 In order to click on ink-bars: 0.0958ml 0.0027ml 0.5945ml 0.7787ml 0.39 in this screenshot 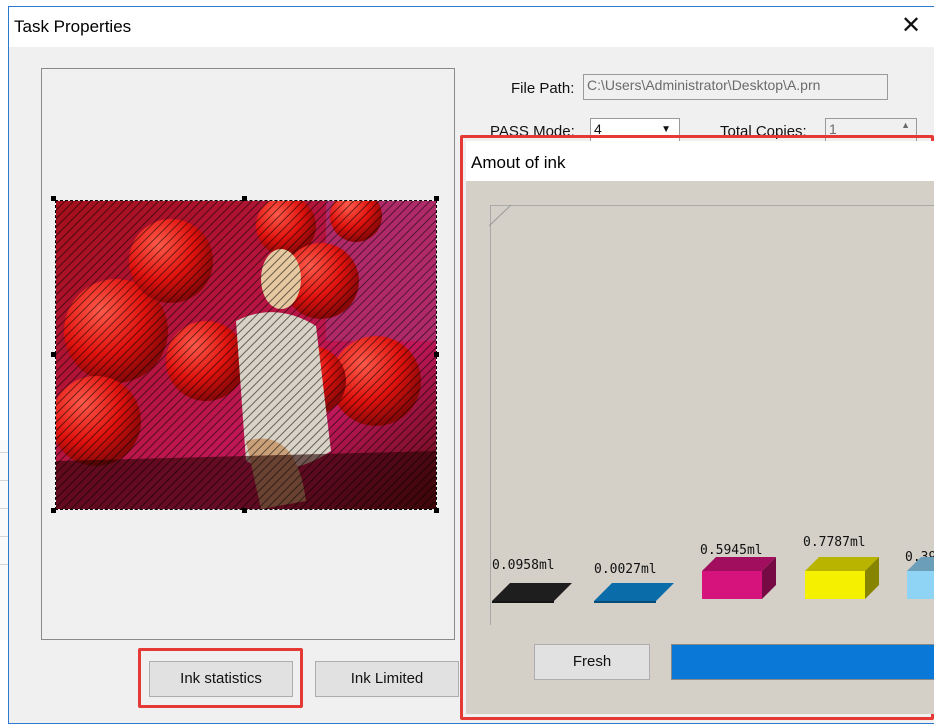, I will do `click(700, 566)`.